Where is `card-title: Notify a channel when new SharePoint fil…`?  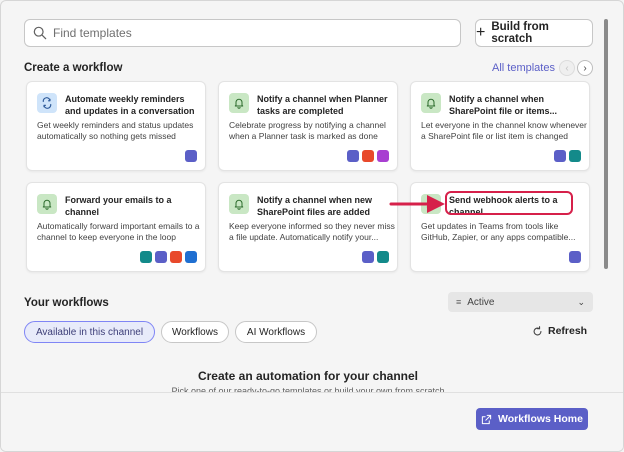
card-title: Notify a channel when new SharePoint fil… is located at coordinates (315, 206).